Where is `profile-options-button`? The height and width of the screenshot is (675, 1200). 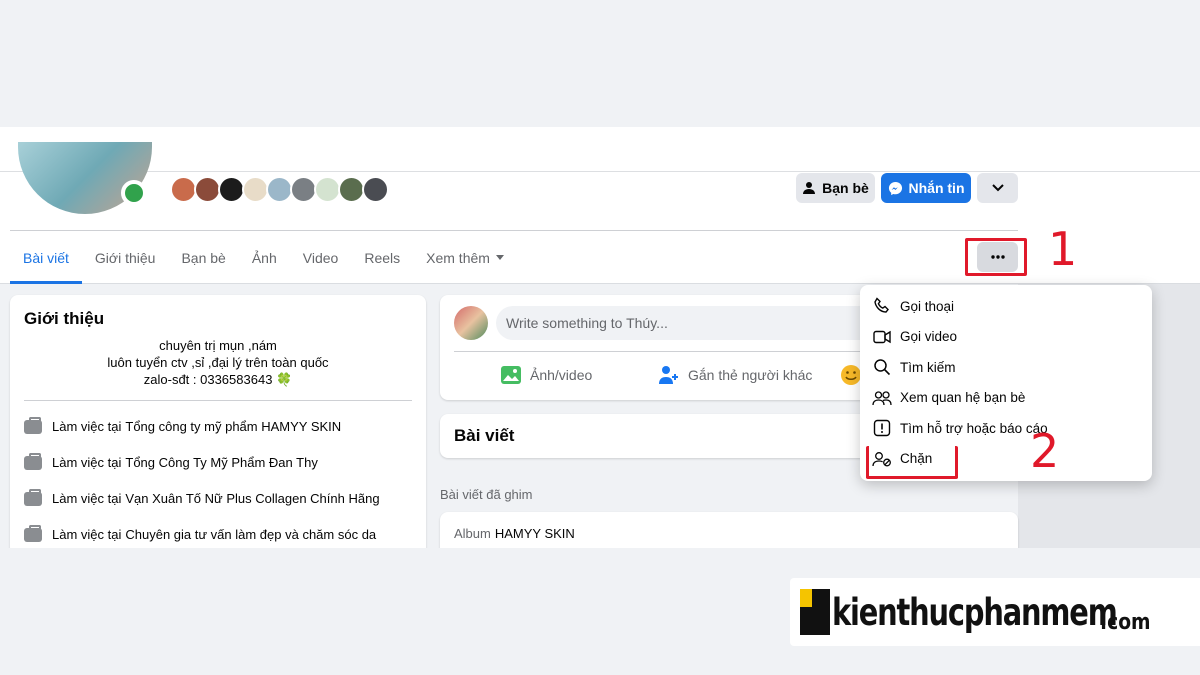 profile-options-button is located at coordinates (997, 188).